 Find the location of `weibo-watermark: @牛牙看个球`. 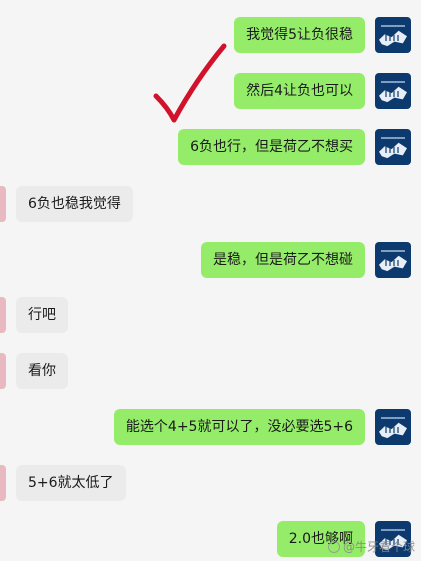

weibo-watermark: @牛牙看个球 is located at coordinates (371, 546).